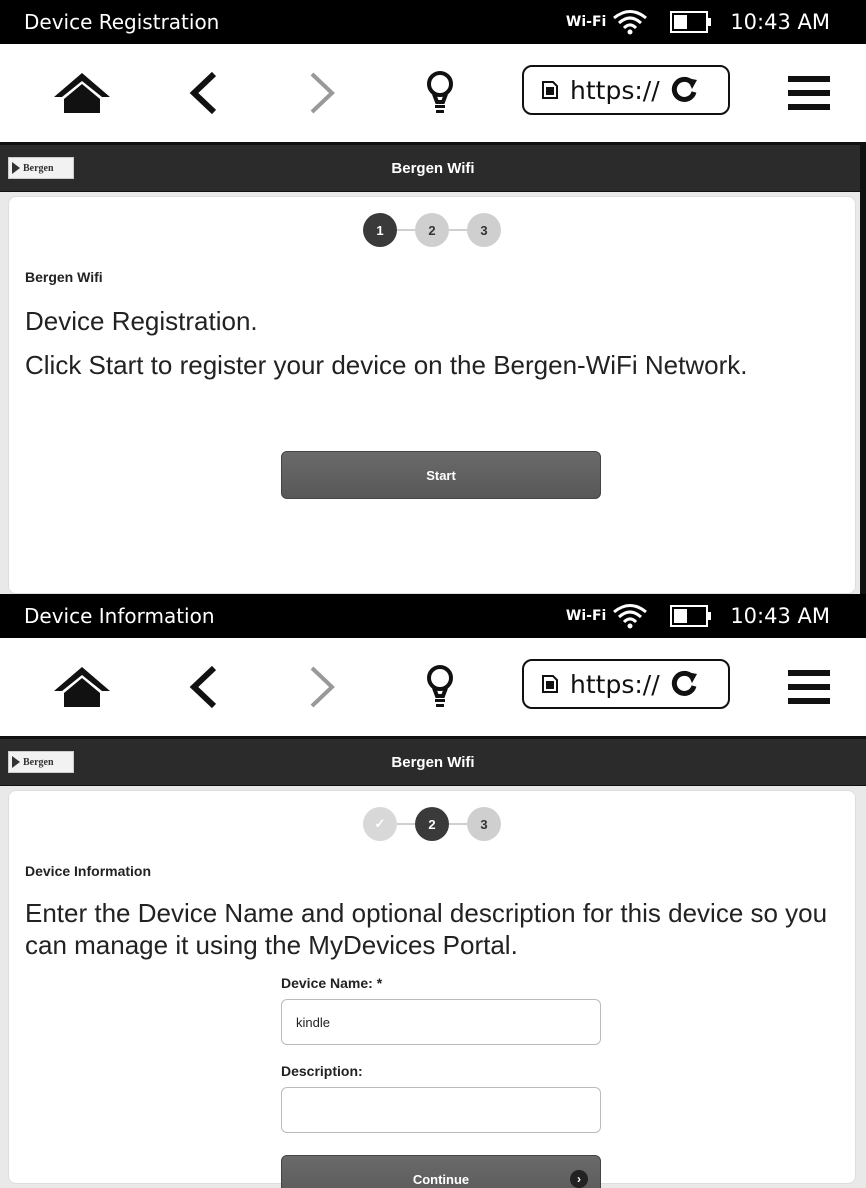 The width and height of the screenshot is (866, 1188). Describe the element at coordinates (322, 1071) in the screenshot. I see `description-label: Description:` at that location.